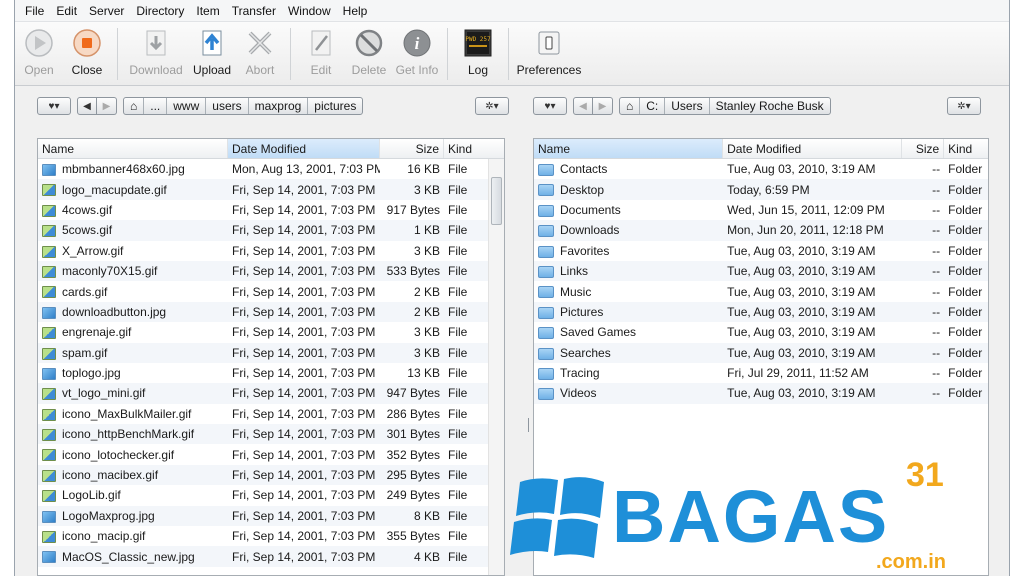  Describe the element at coordinates (306, 169) in the screenshot. I see `file-date: Mon, Aug 13, 2001, 7:03 PM` at that location.